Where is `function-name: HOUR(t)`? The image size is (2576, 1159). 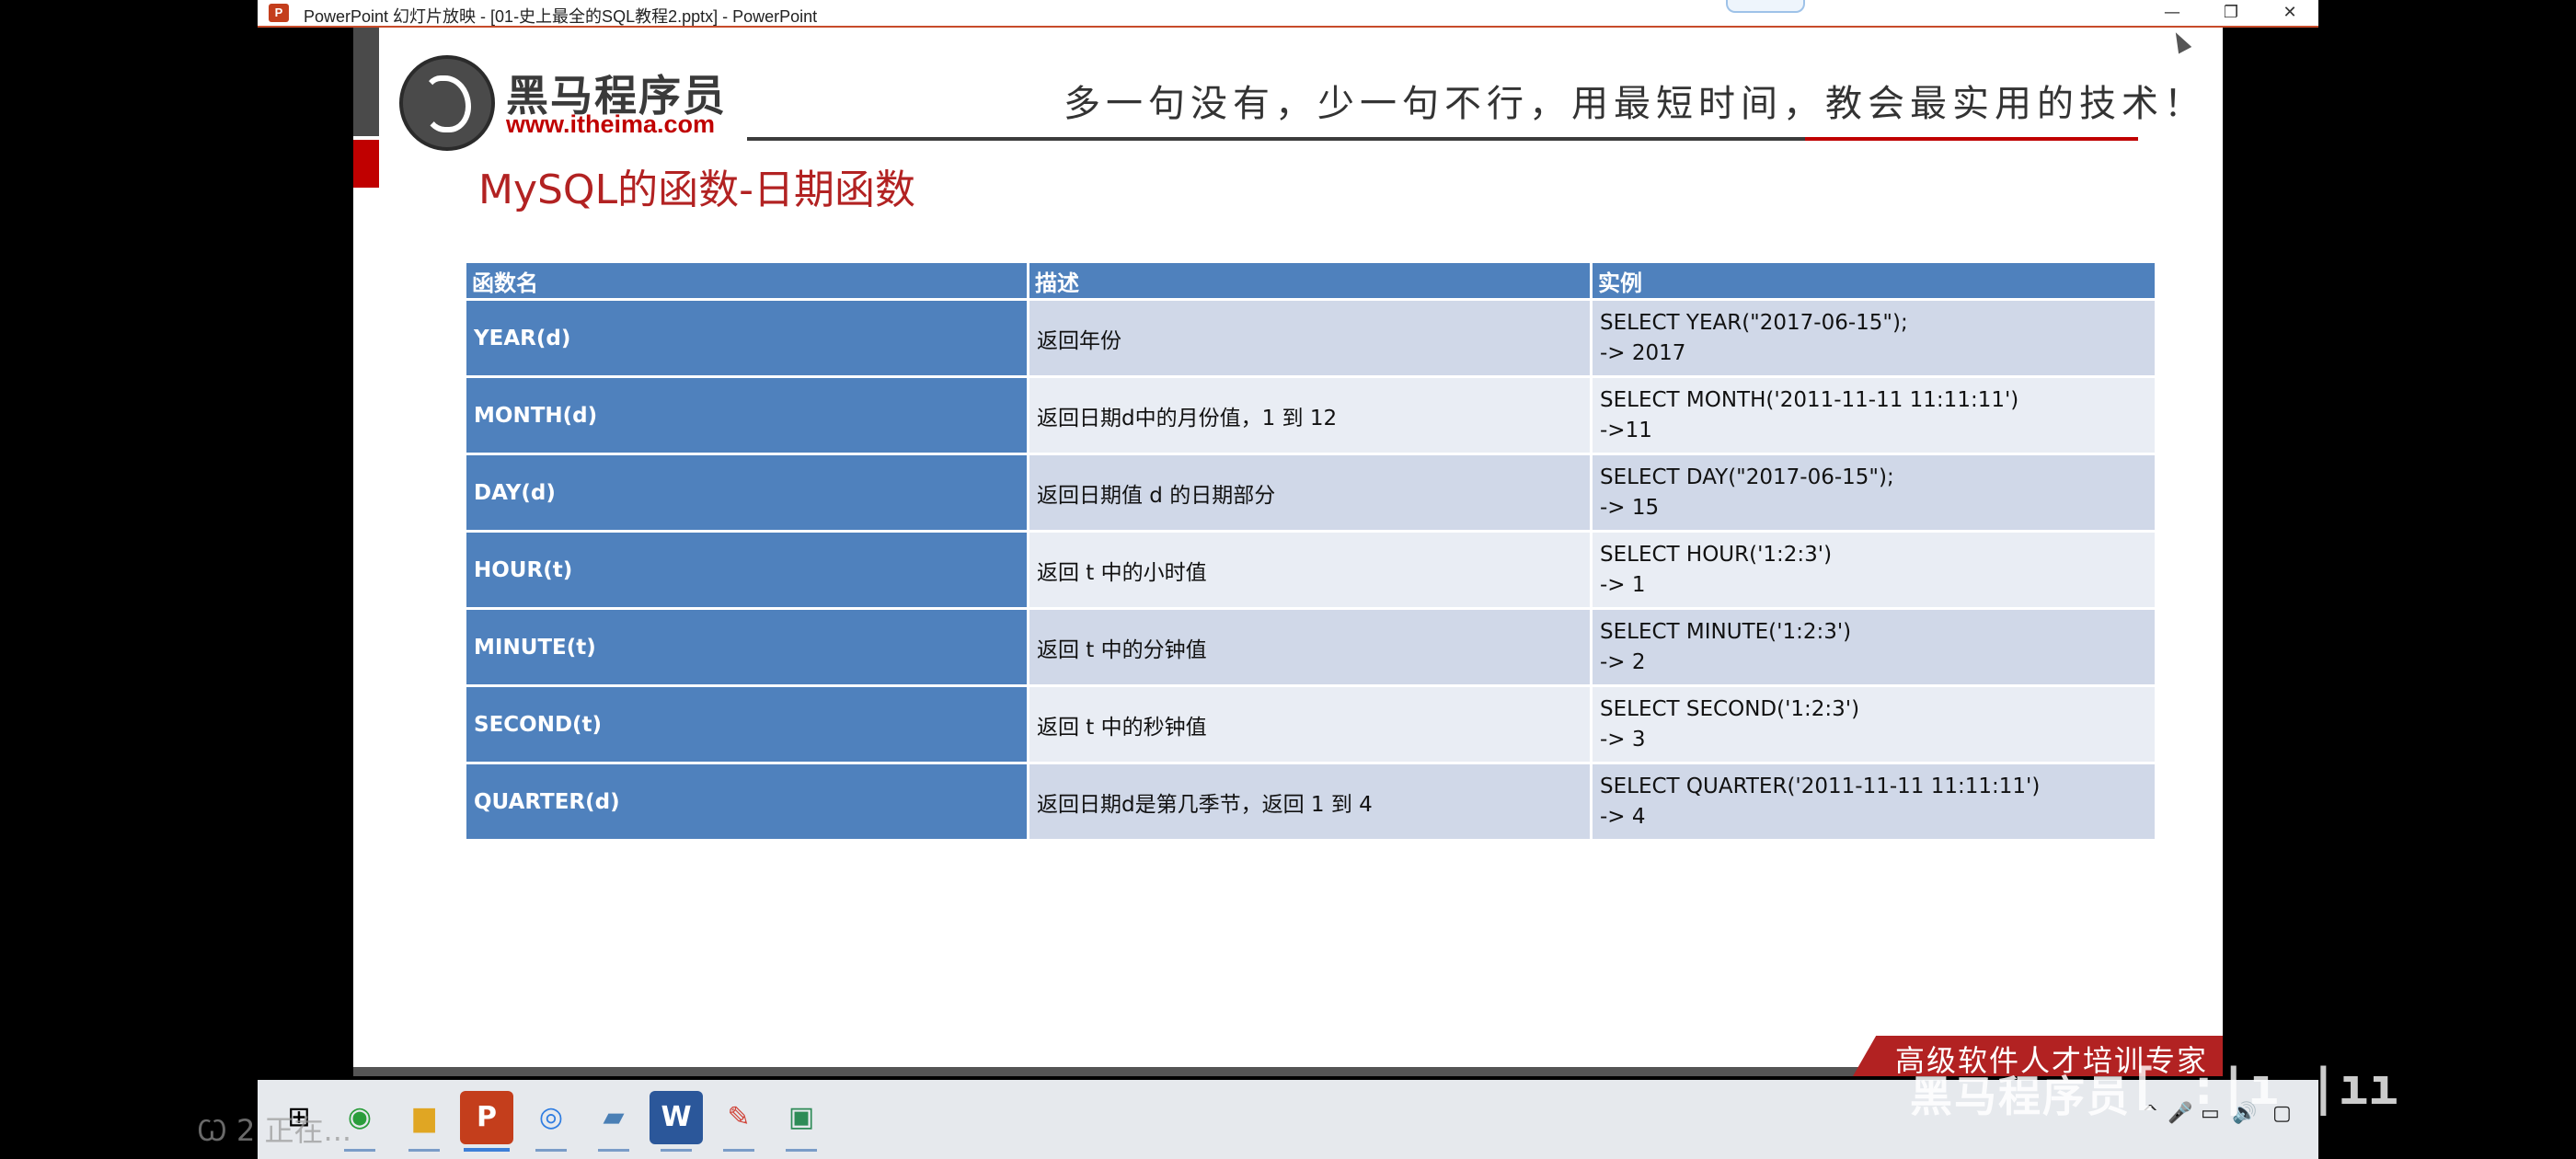
function-name: HOUR(t) is located at coordinates (746, 570).